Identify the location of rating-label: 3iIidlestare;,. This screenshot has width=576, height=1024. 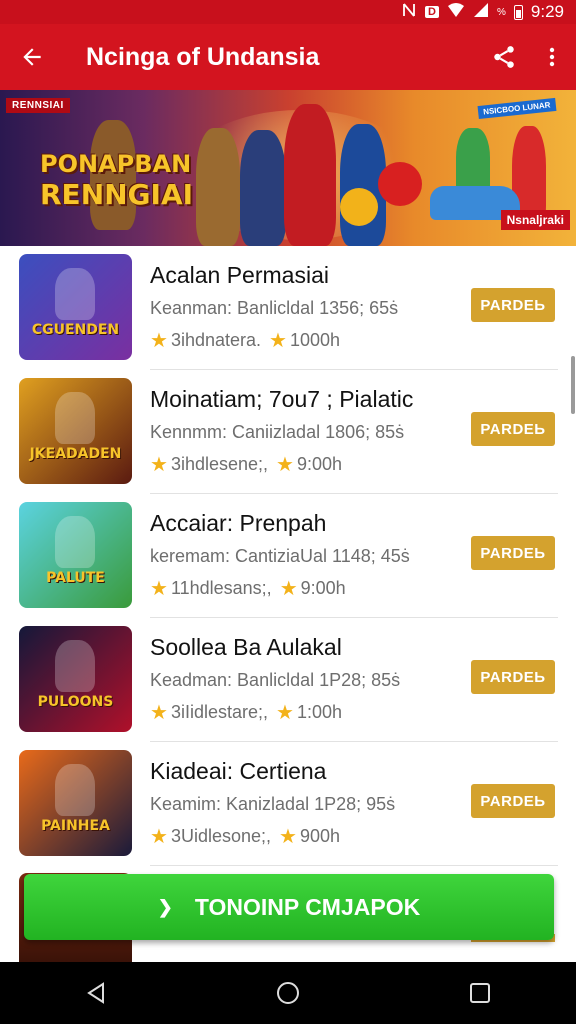
(219, 712).